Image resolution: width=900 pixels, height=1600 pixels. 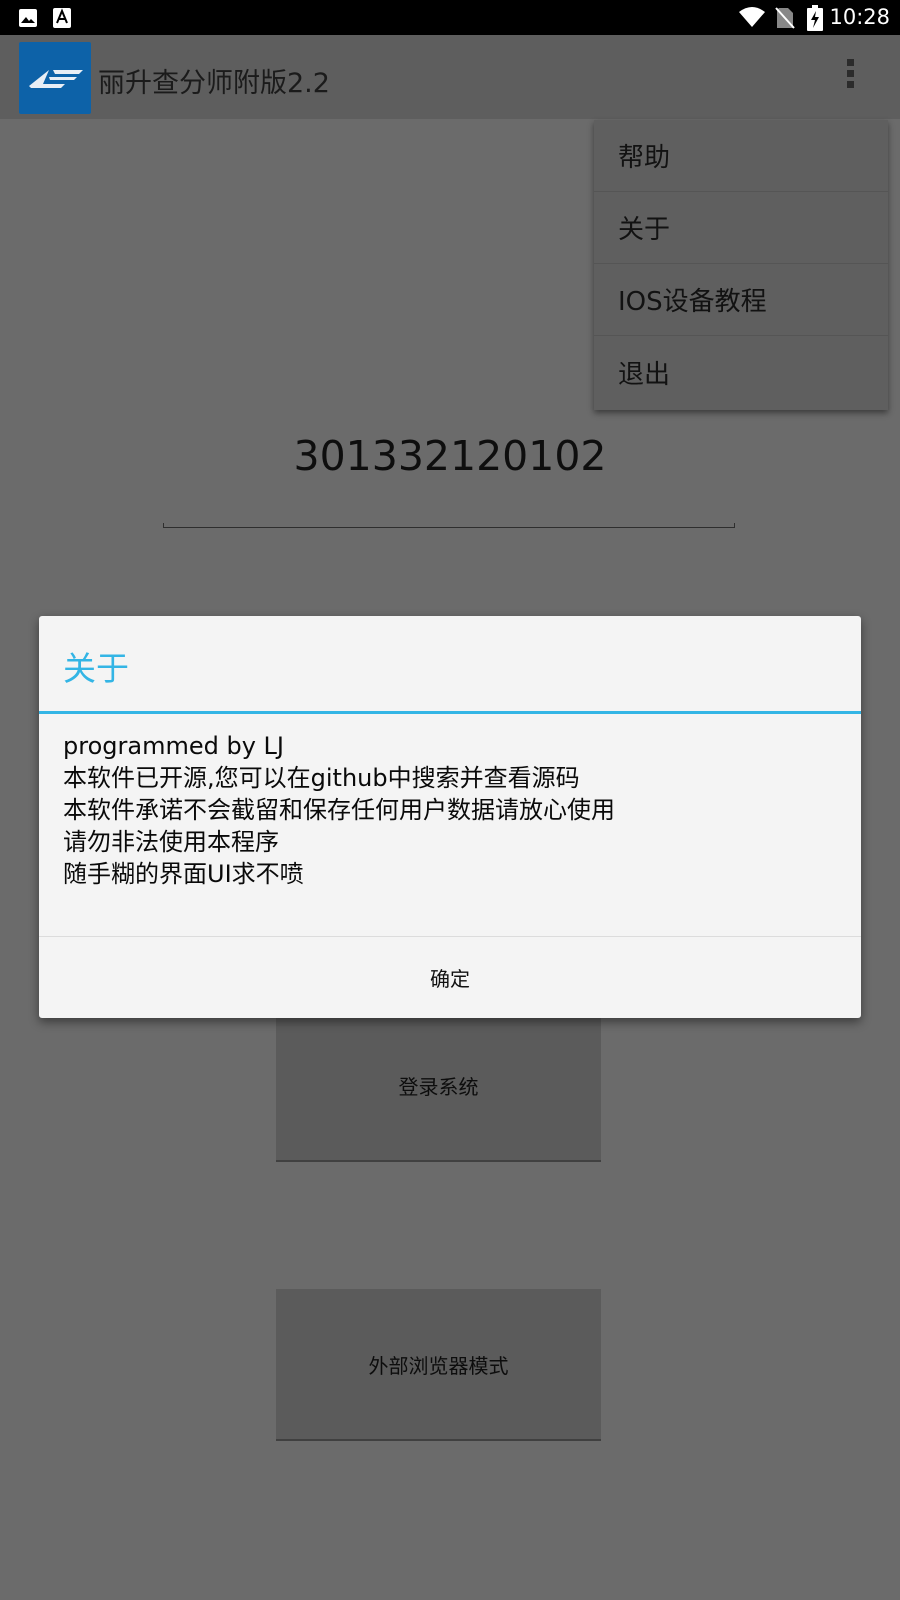 What do you see at coordinates (450, 17) in the screenshot?
I see `status-bar: 10:28` at bounding box center [450, 17].